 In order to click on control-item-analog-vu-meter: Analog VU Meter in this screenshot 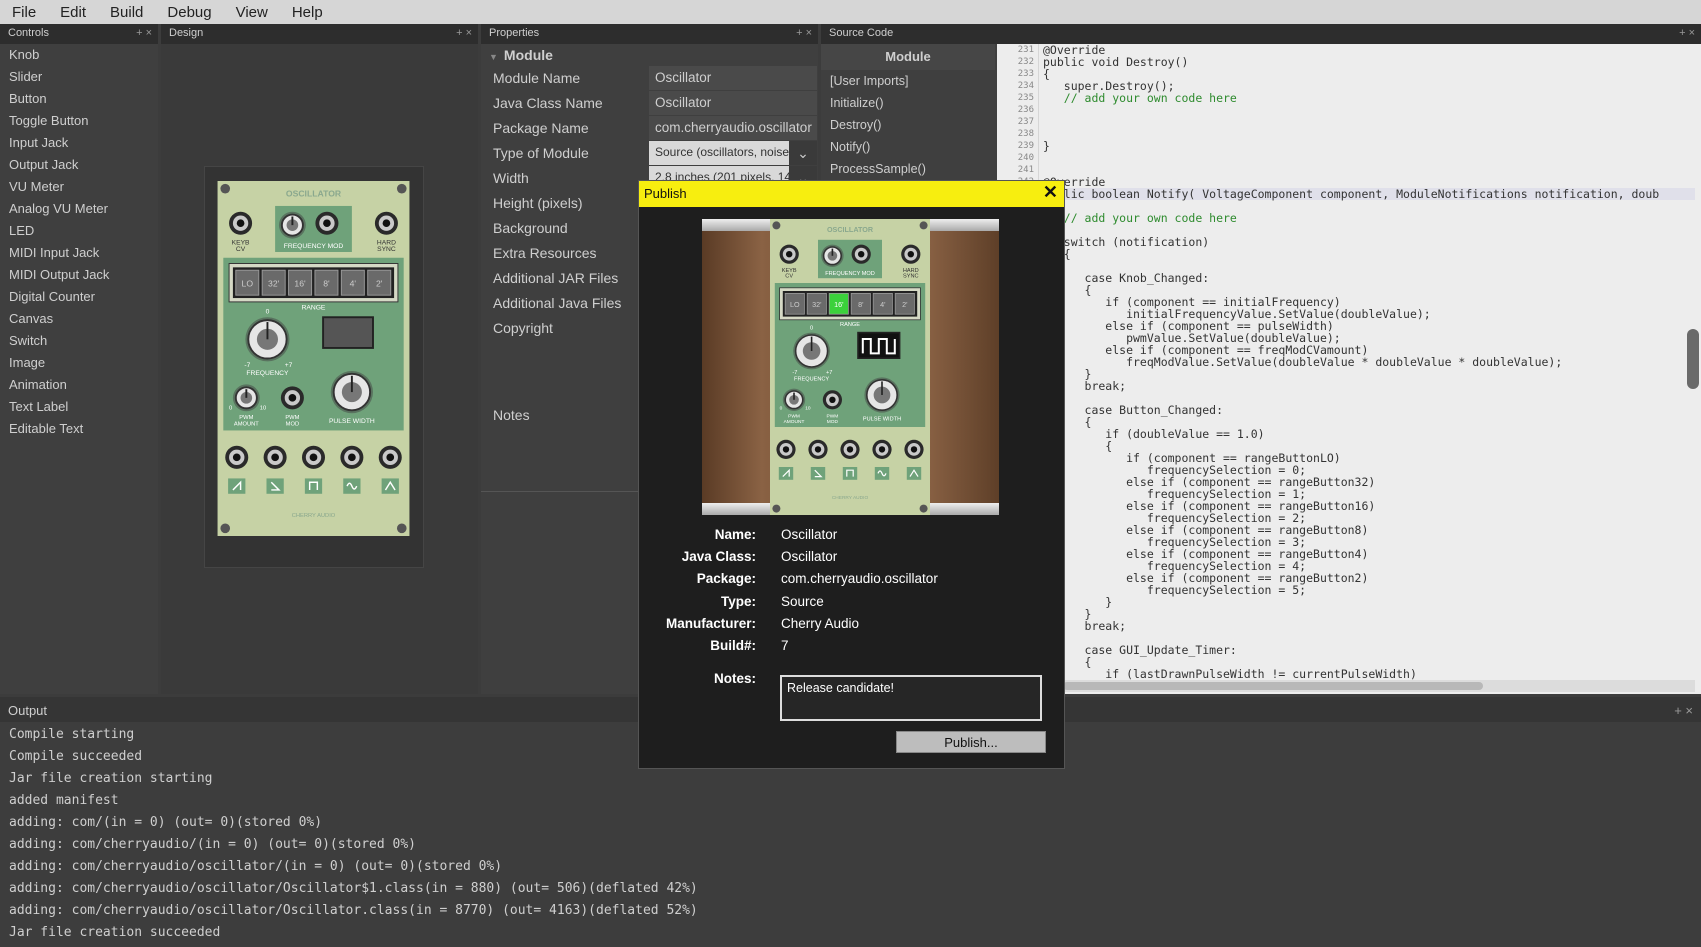, I will do `click(79, 209)`.